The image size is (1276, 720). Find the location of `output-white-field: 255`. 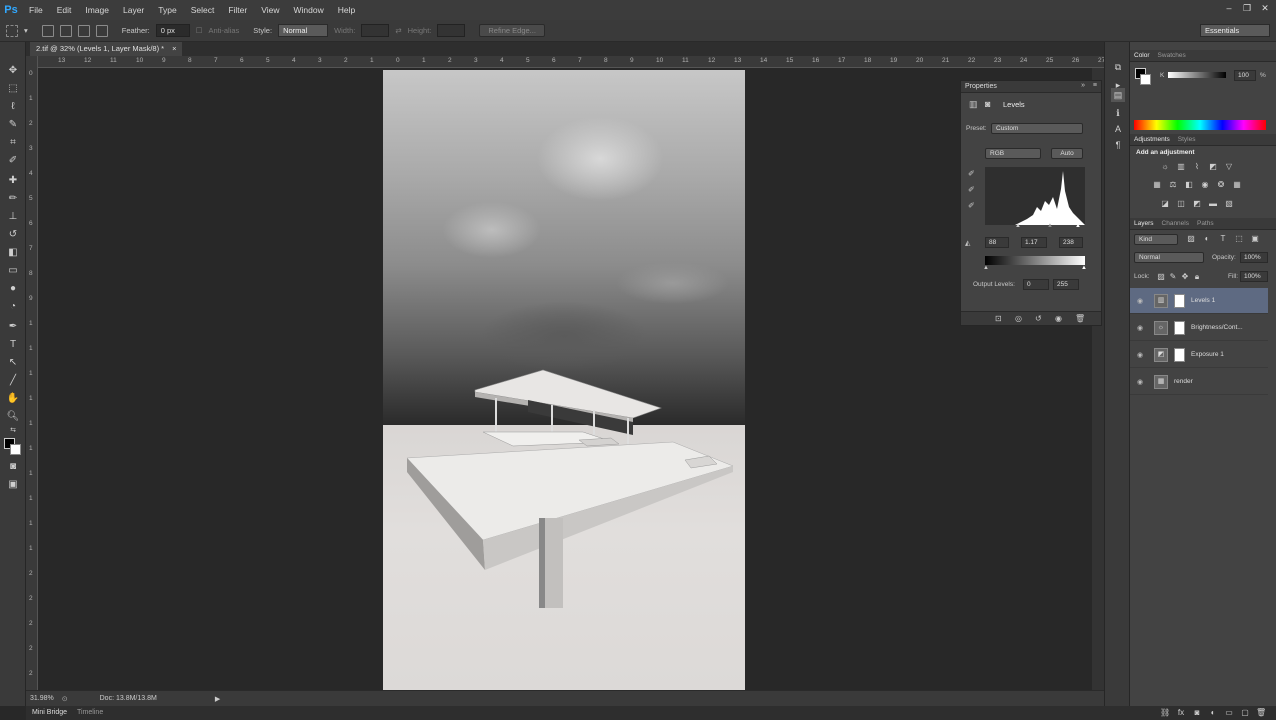

output-white-field: 255 is located at coordinates (1066, 284).